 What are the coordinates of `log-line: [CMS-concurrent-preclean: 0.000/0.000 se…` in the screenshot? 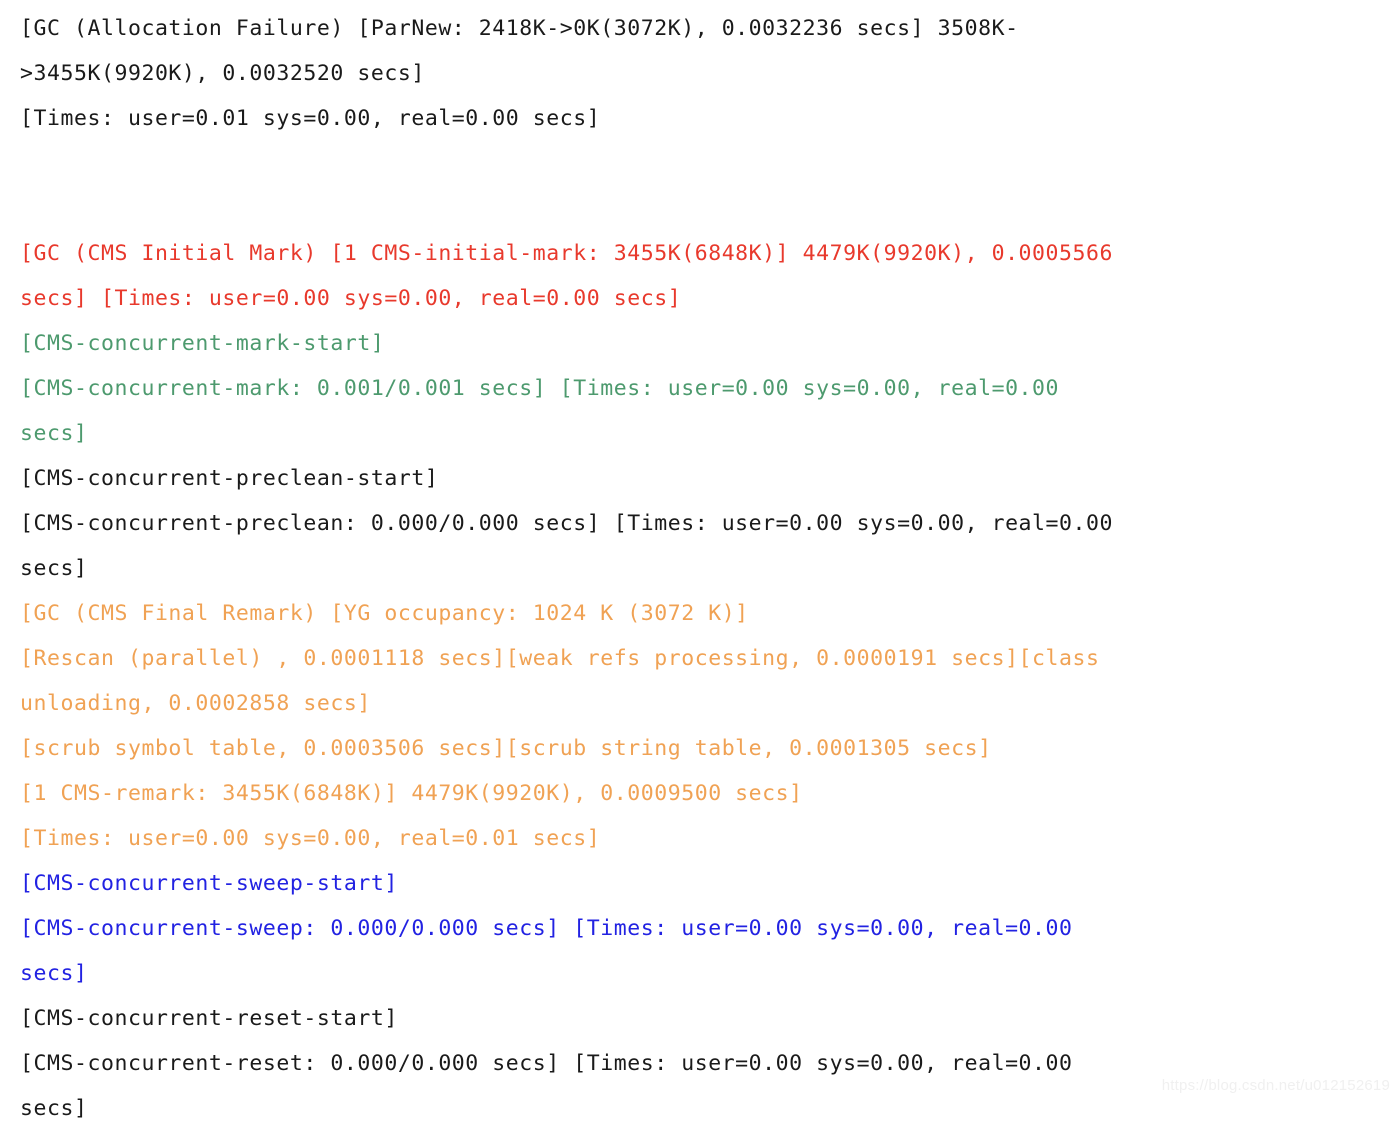 It's located at (567, 523).